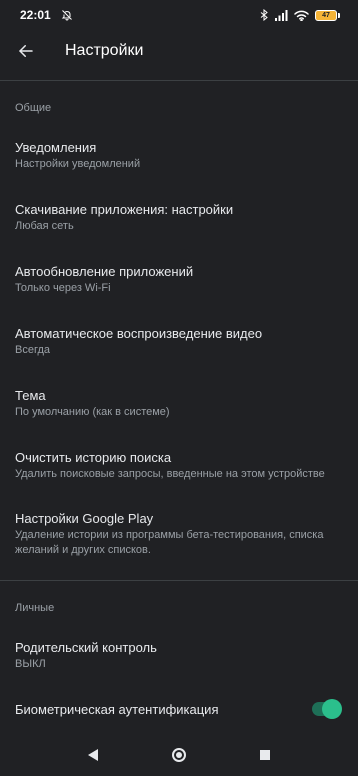  I want to click on setting-title: Очистить историю поиска, so click(93, 457).